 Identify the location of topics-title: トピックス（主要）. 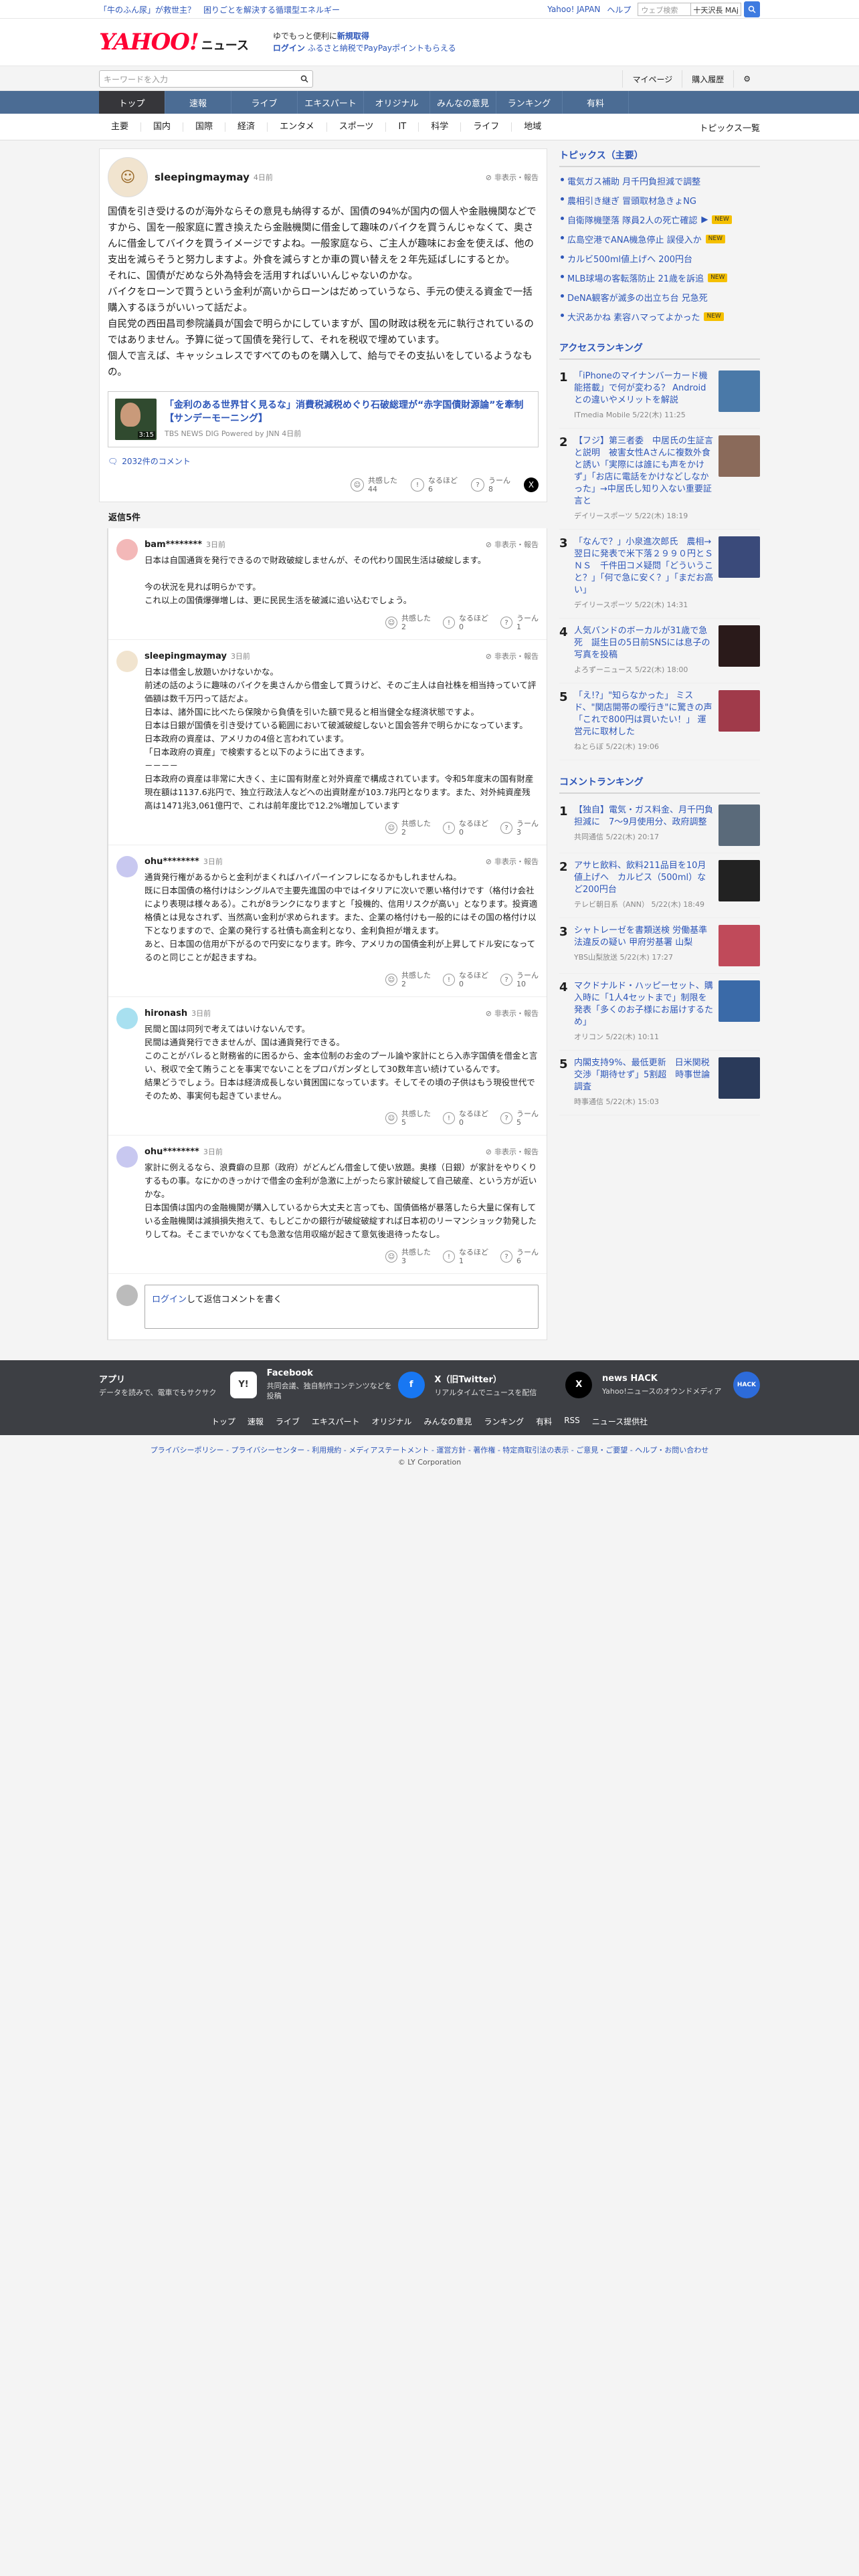
(660, 157).